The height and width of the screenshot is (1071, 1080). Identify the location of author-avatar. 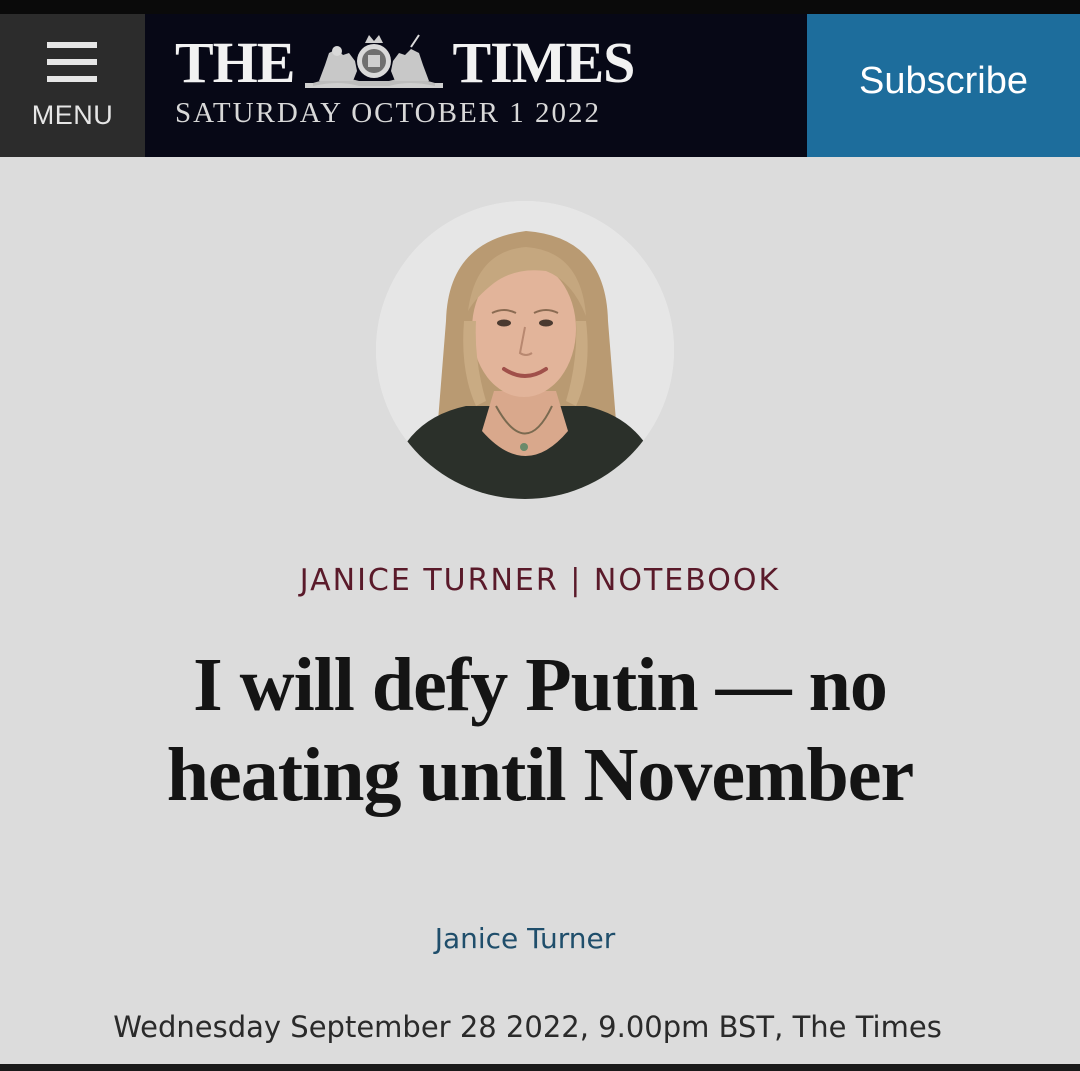
(525, 350).